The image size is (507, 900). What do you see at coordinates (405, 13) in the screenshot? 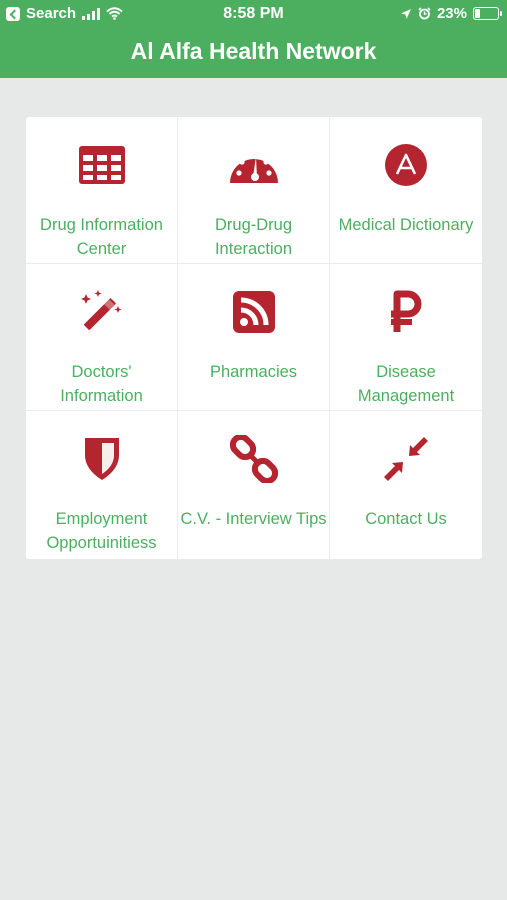
I see `location-arrow-icon` at bounding box center [405, 13].